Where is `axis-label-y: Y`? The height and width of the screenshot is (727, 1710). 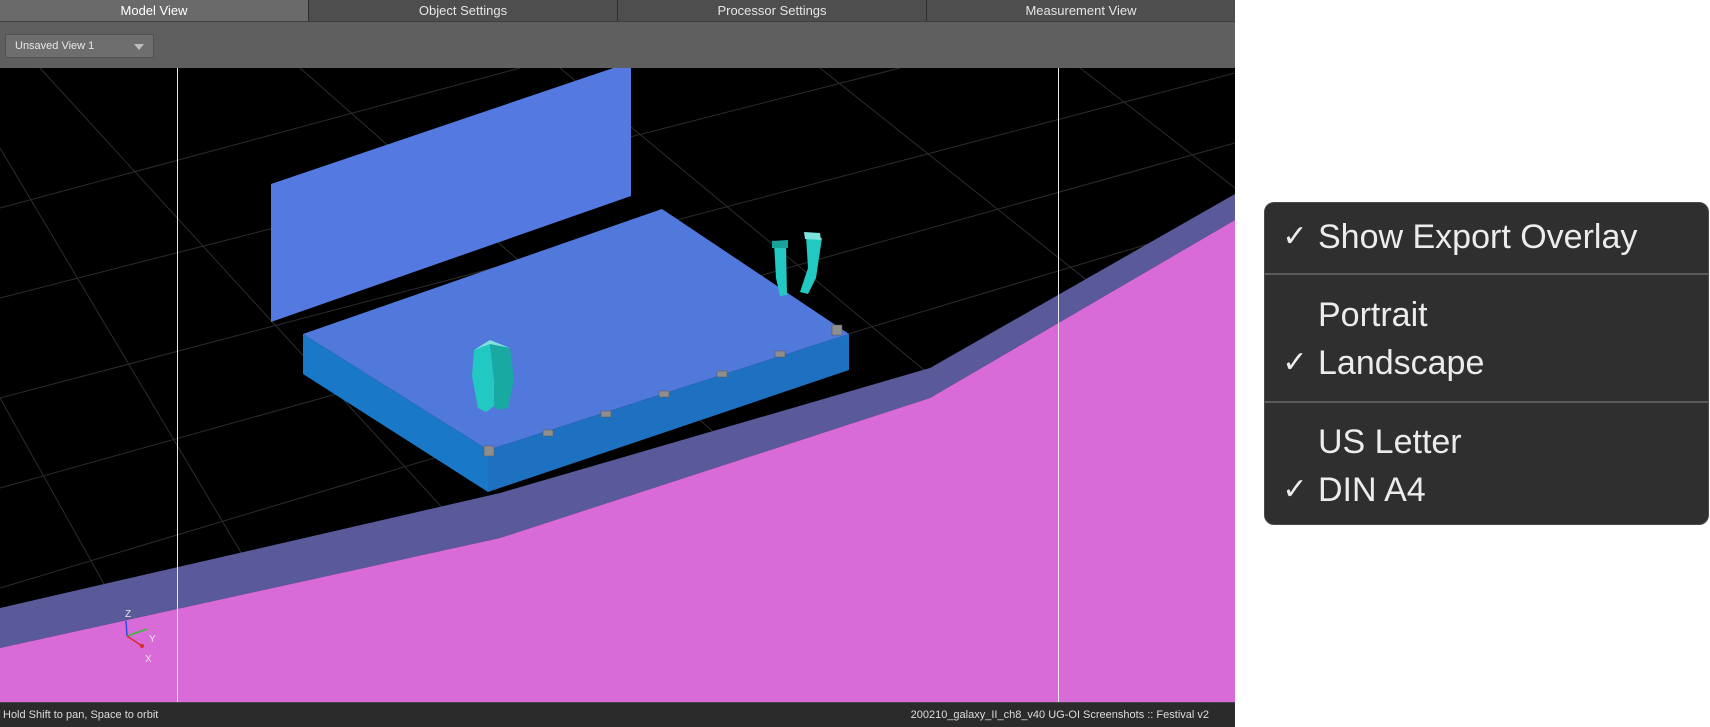
axis-label-y: Y is located at coordinates (152, 639).